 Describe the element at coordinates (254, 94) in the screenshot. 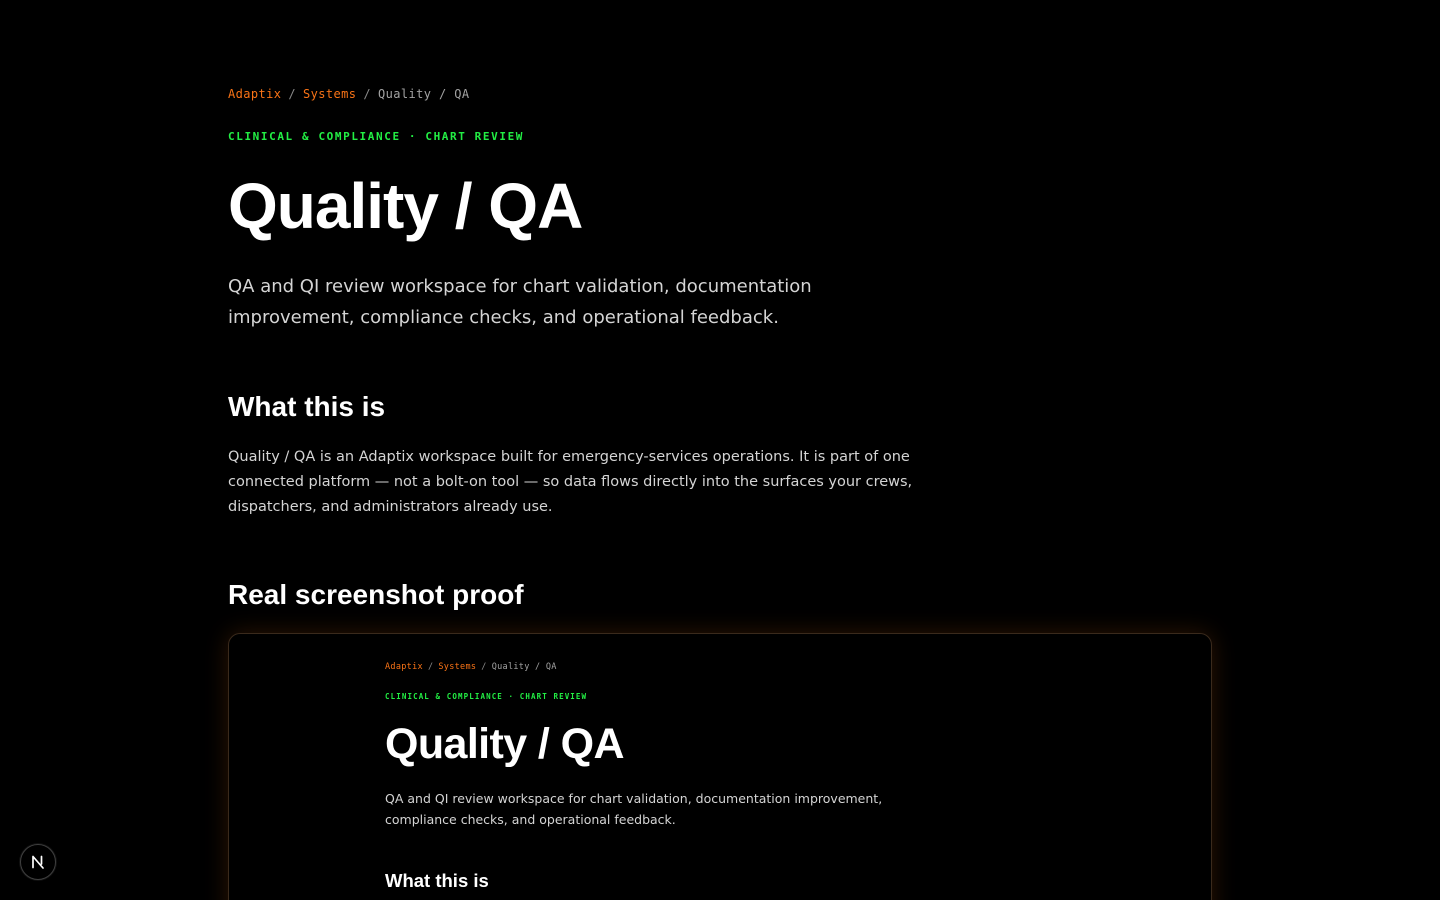

I see `breadcrumb-link-adaptix: Adaptix` at that location.